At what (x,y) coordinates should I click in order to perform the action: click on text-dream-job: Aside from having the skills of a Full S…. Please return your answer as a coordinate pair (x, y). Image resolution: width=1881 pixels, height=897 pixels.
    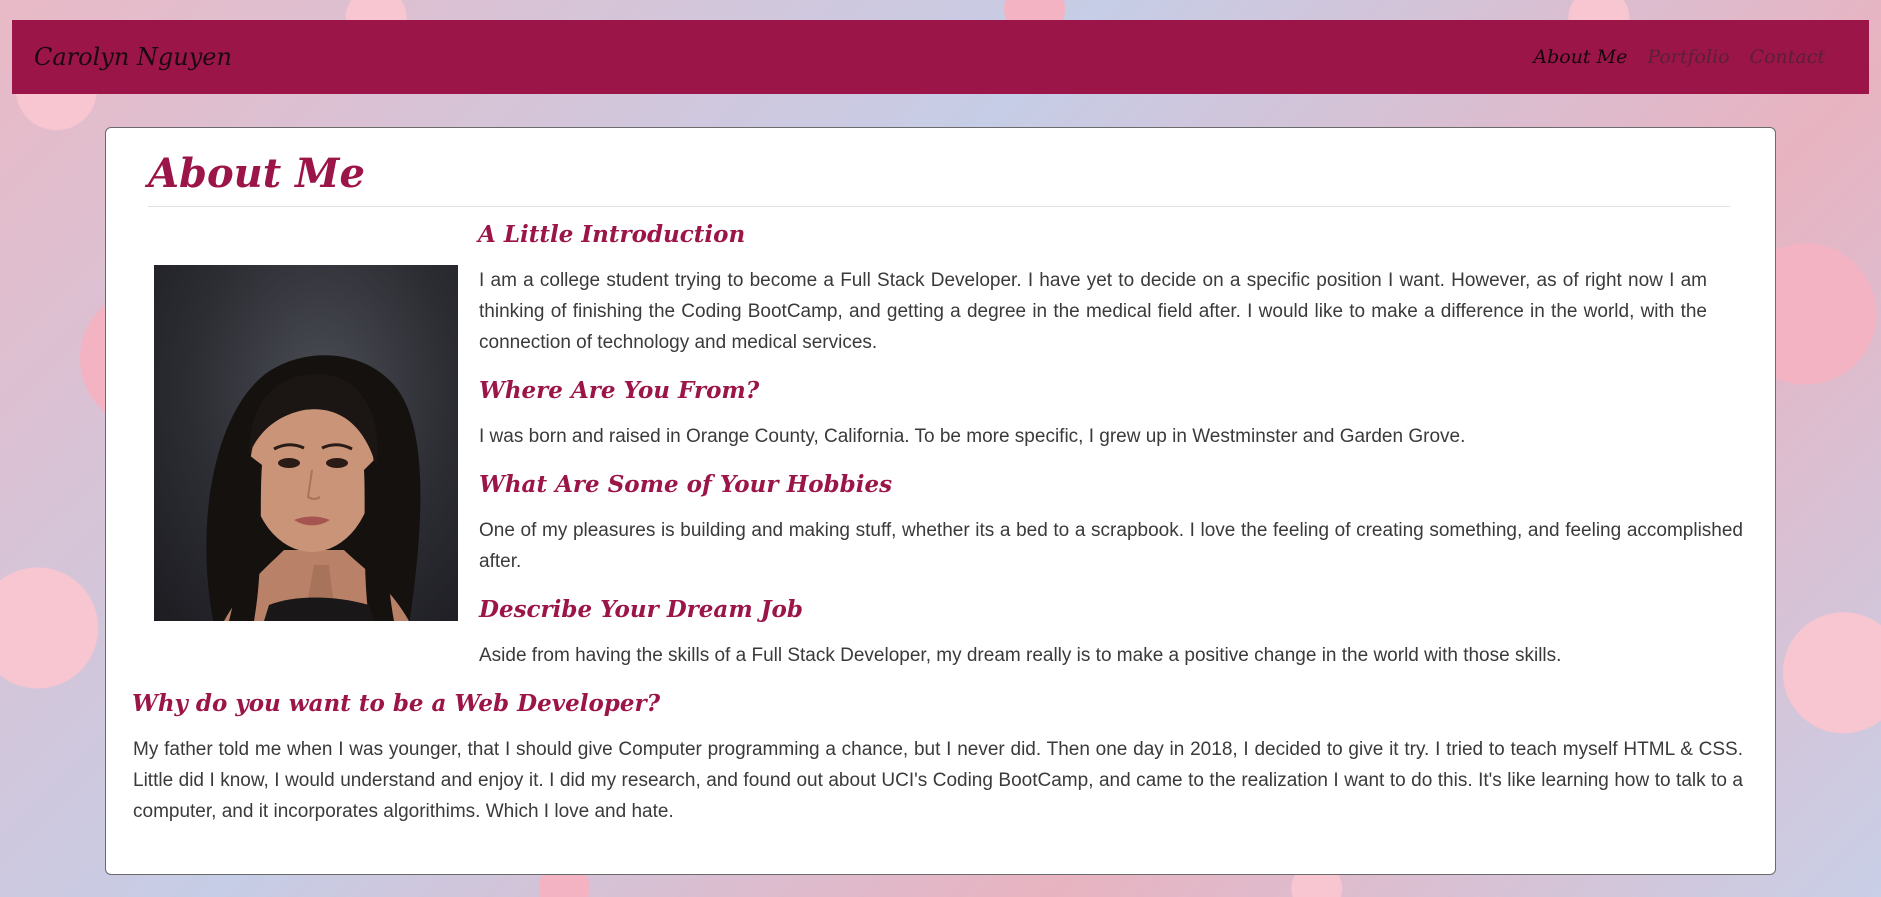
    Looking at the image, I should click on (1020, 655).